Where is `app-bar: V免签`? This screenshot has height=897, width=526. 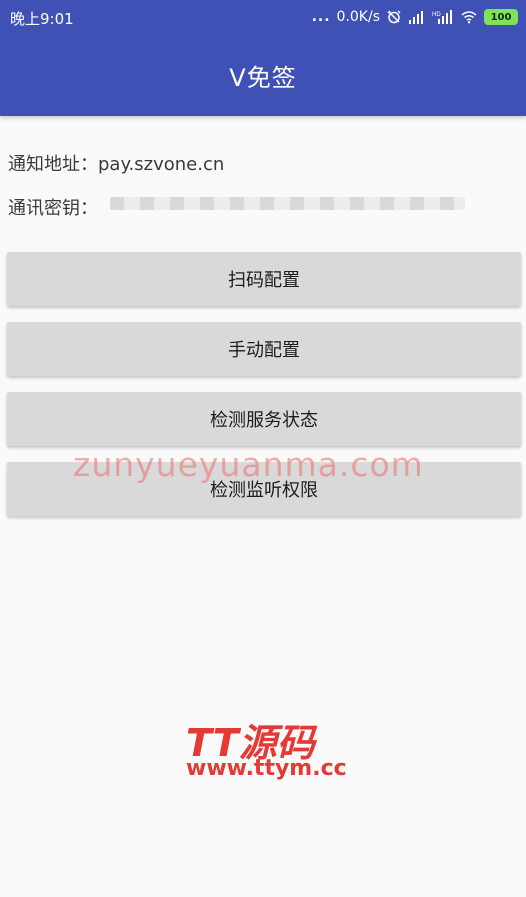
app-bar: V免签 is located at coordinates (263, 75).